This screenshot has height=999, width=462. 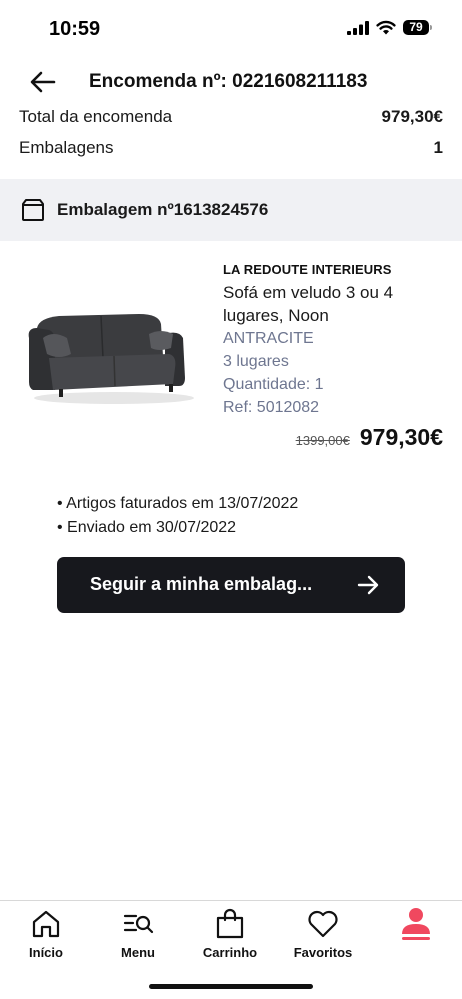 I want to click on product-price: 979,30€, so click(x=401, y=437).